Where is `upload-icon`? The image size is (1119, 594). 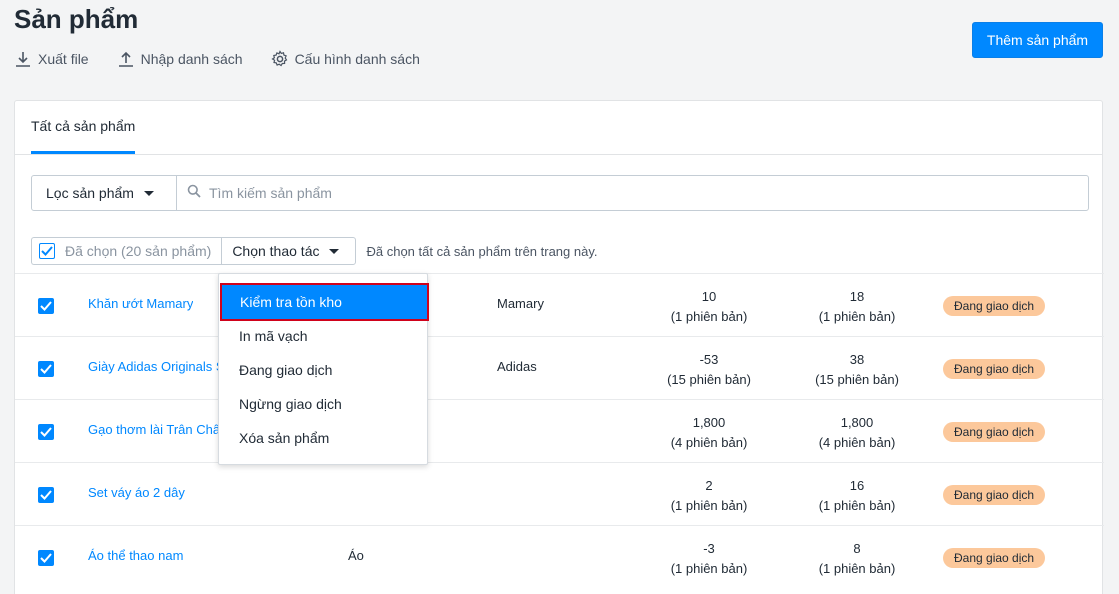
upload-icon is located at coordinates (126, 59).